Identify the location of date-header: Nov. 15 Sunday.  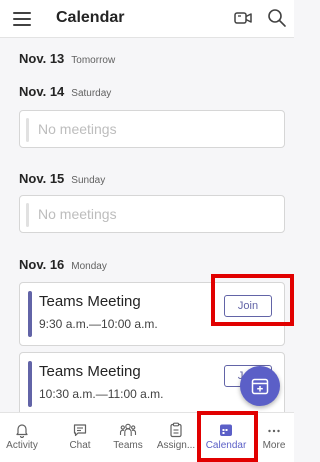
(62, 178).